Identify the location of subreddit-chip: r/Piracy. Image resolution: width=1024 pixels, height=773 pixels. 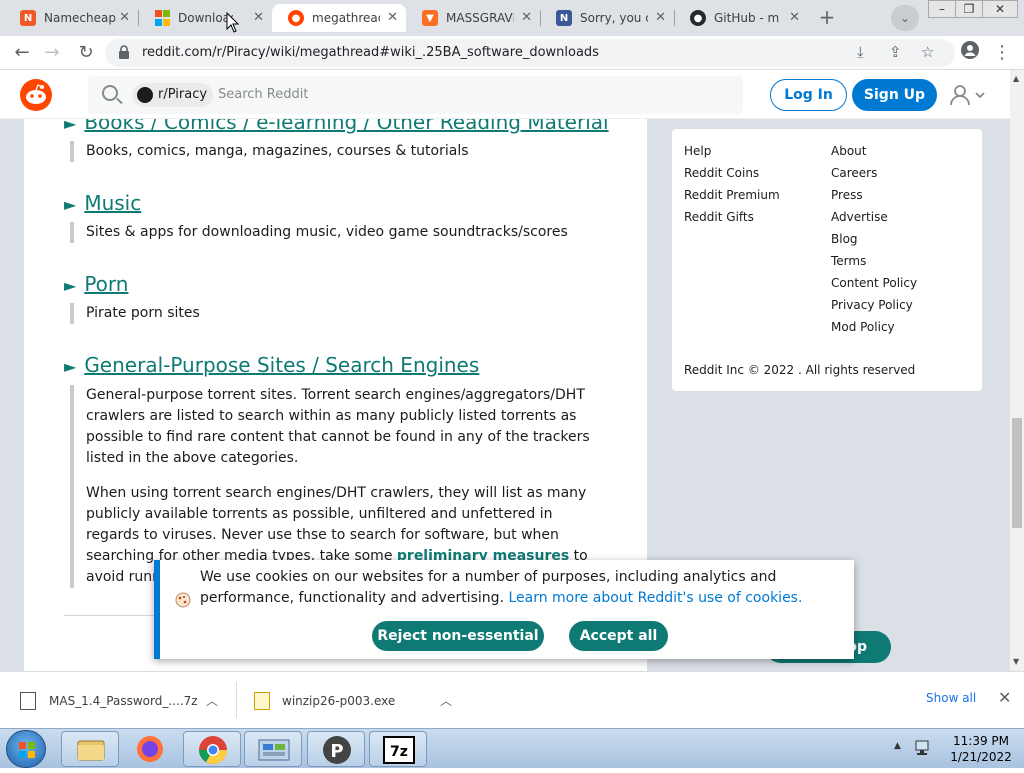
(173, 95).